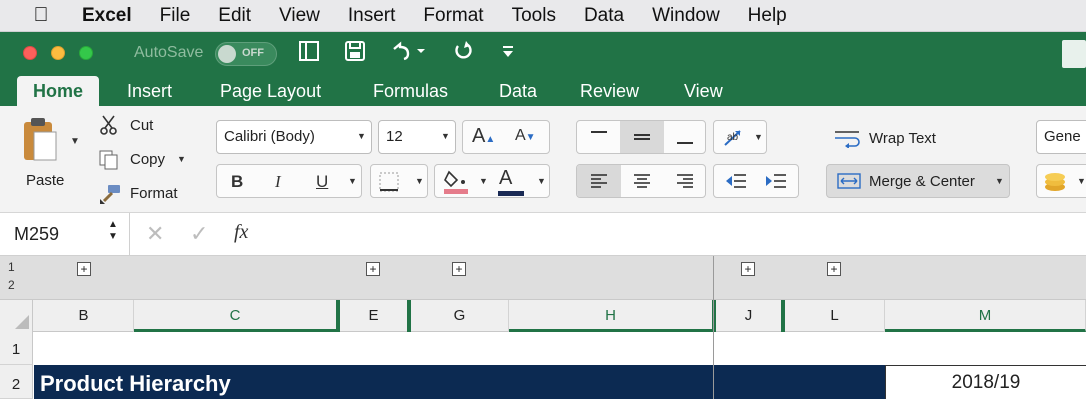 The height and width of the screenshot is (399, 1086). I want to click on confirm-icon: ✓, so click(199, 234).